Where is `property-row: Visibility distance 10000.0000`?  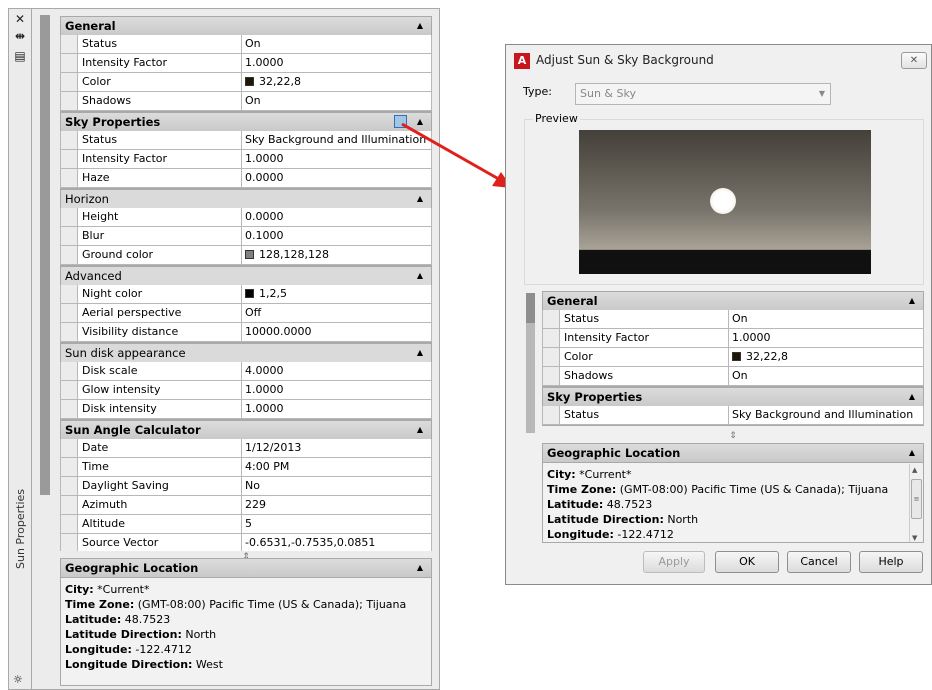
property-row: Visibility distance 10000.0000 is located at coordinates (246, 332).